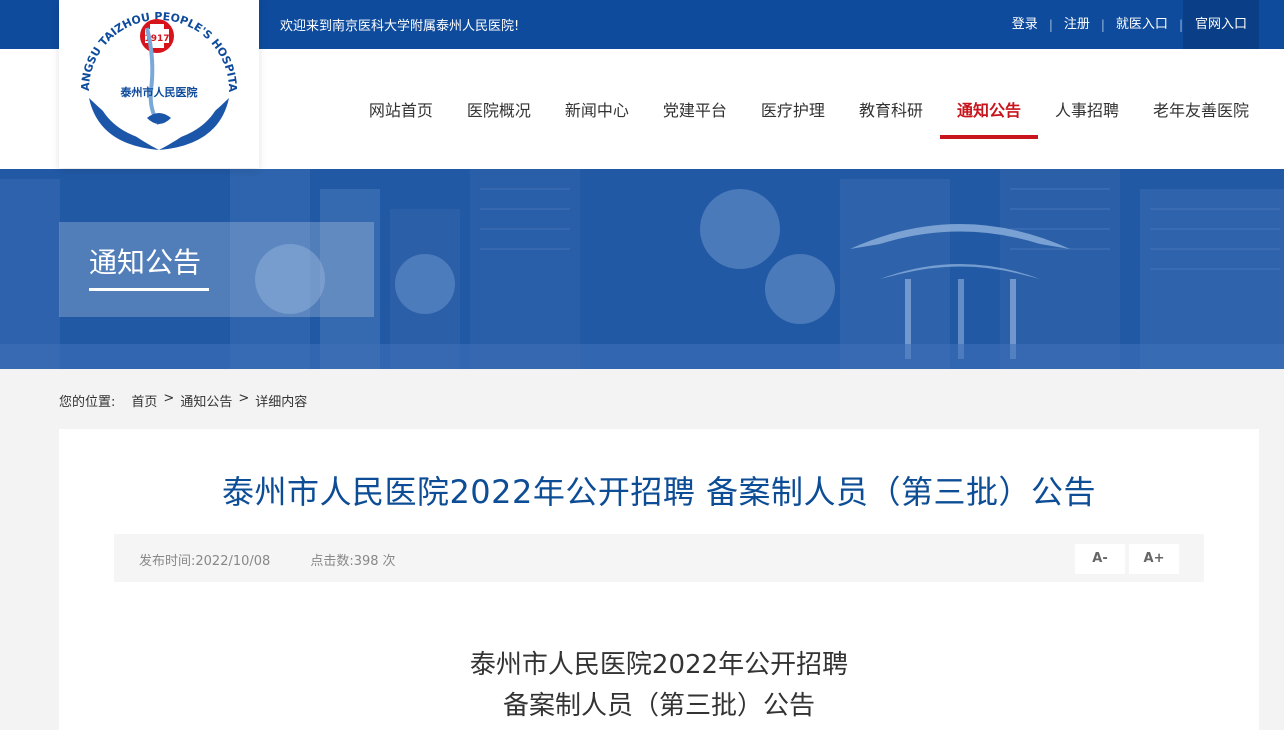 The height and width of the screenshot is (730, 1284). Describe the element at coordinates (1025, 24) in the screenshot. I see `login-link: 登录` at that location.